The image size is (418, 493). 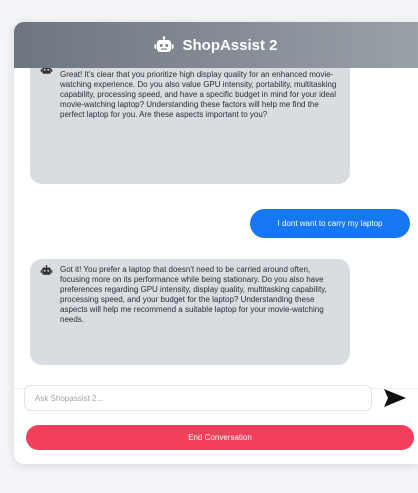 I want to click on chat-header: ShopAssist 2, so click(x=216, y=45).